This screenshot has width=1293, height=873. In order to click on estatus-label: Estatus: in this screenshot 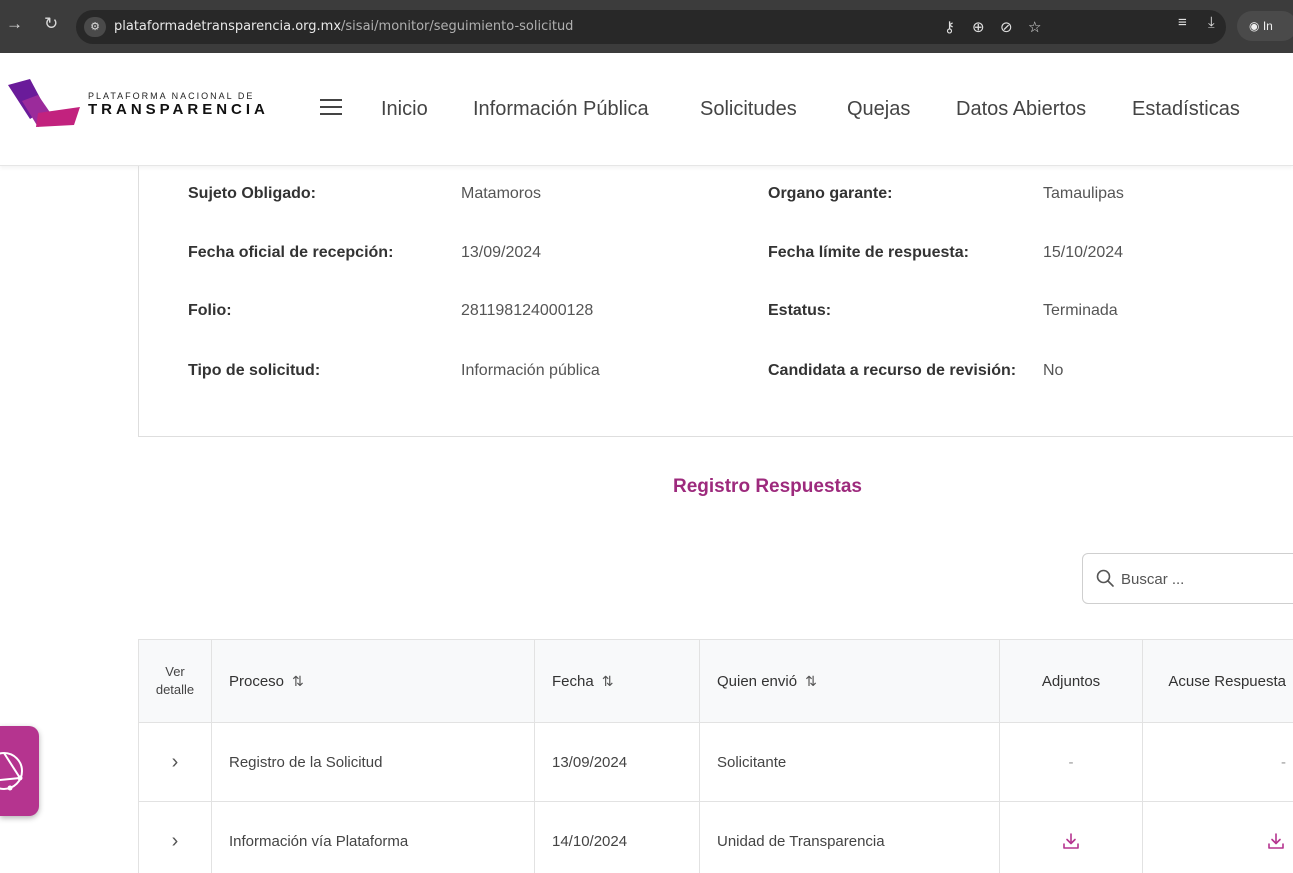, I will do `click(800, 310)`.